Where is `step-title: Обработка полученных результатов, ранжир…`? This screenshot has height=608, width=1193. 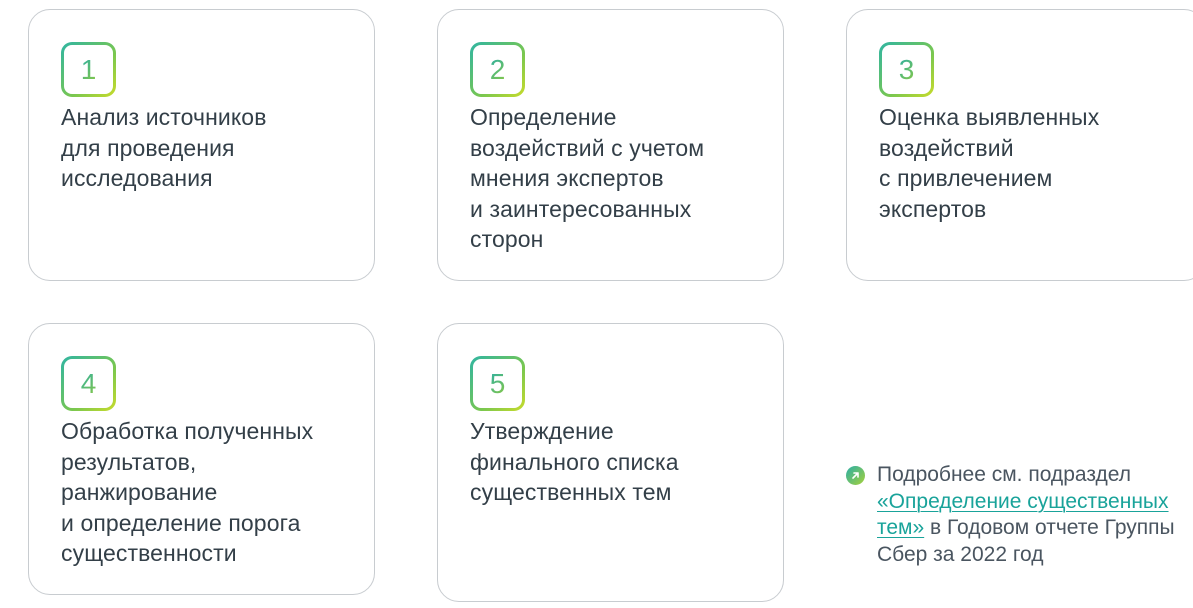 step-title: Обработка полученных результатов, ранжир… is located at coordinates (187, 492).